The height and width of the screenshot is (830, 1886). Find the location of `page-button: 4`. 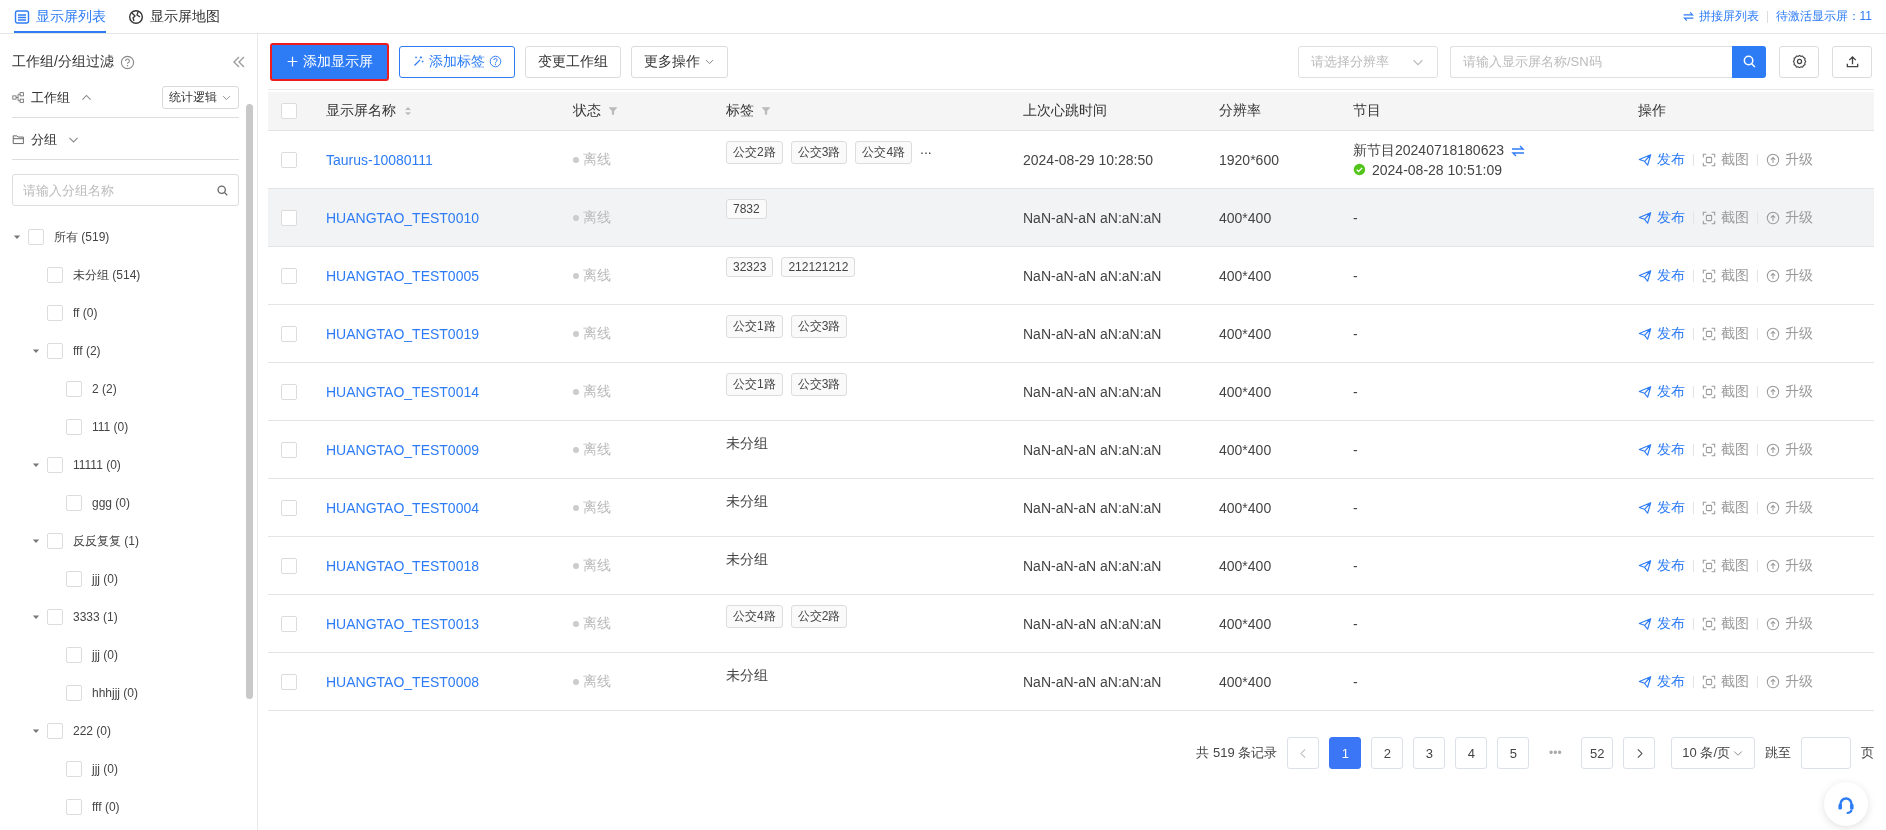

page-button: 4 is located at coordinates (1471, 753).